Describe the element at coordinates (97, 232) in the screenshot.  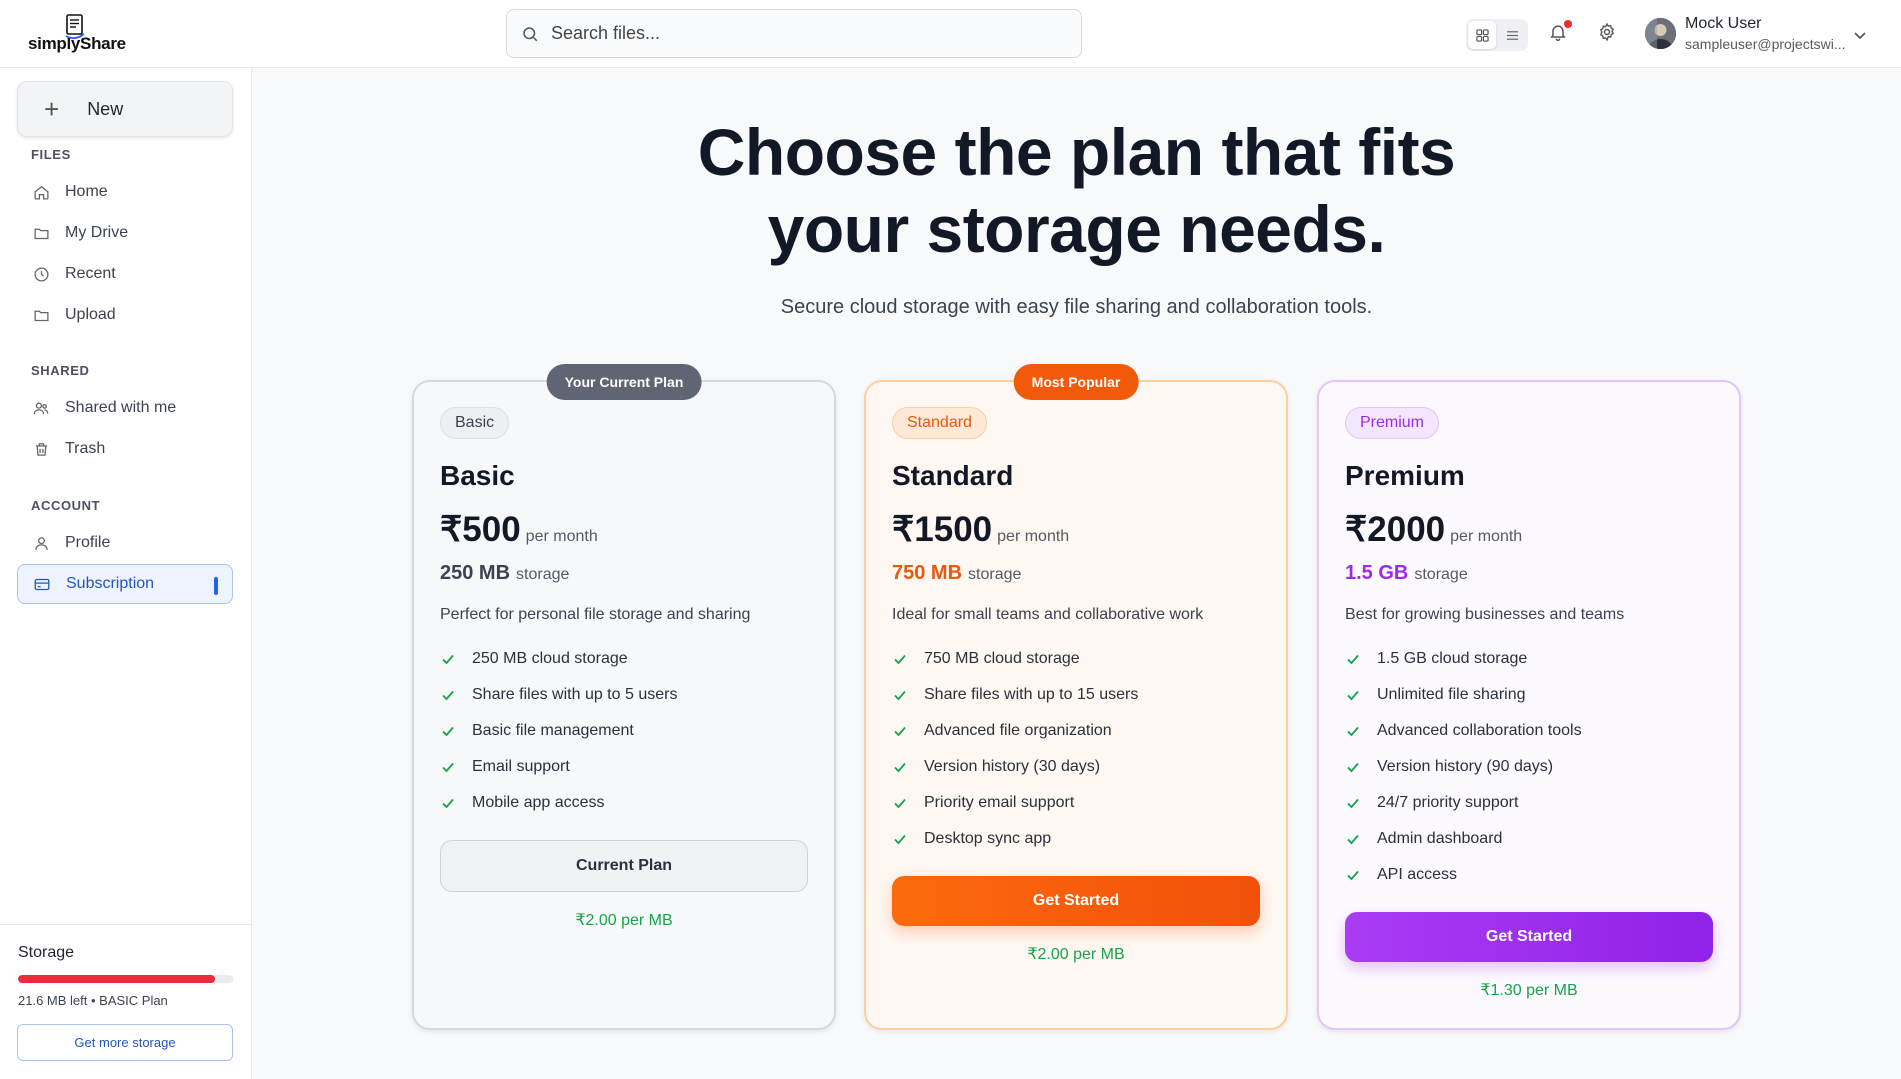
I see `sidebar-item-label: My Drive` at that location.